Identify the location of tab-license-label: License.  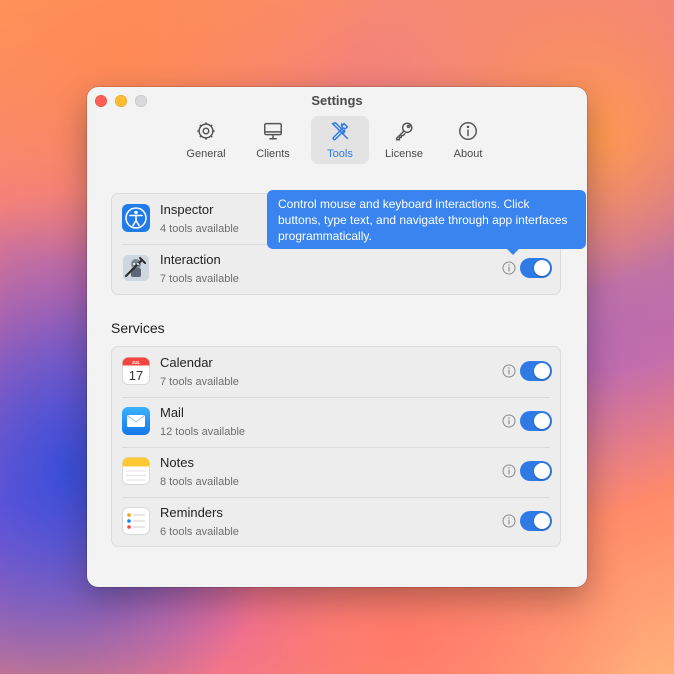
(404, 154).